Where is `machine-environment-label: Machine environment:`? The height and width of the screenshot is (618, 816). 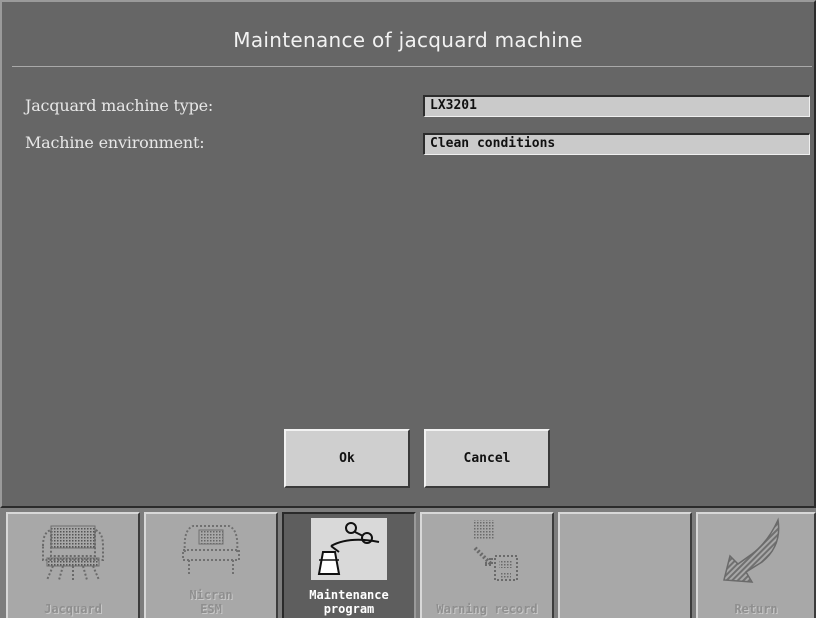
machine-environment-label: Machine environment: is located at coordinates (115, 142).